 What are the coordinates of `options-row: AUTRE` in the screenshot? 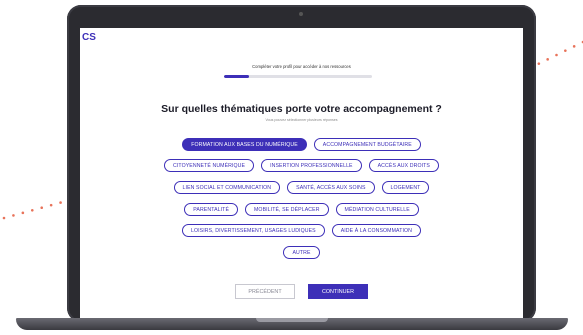 It's located at (301, 252).